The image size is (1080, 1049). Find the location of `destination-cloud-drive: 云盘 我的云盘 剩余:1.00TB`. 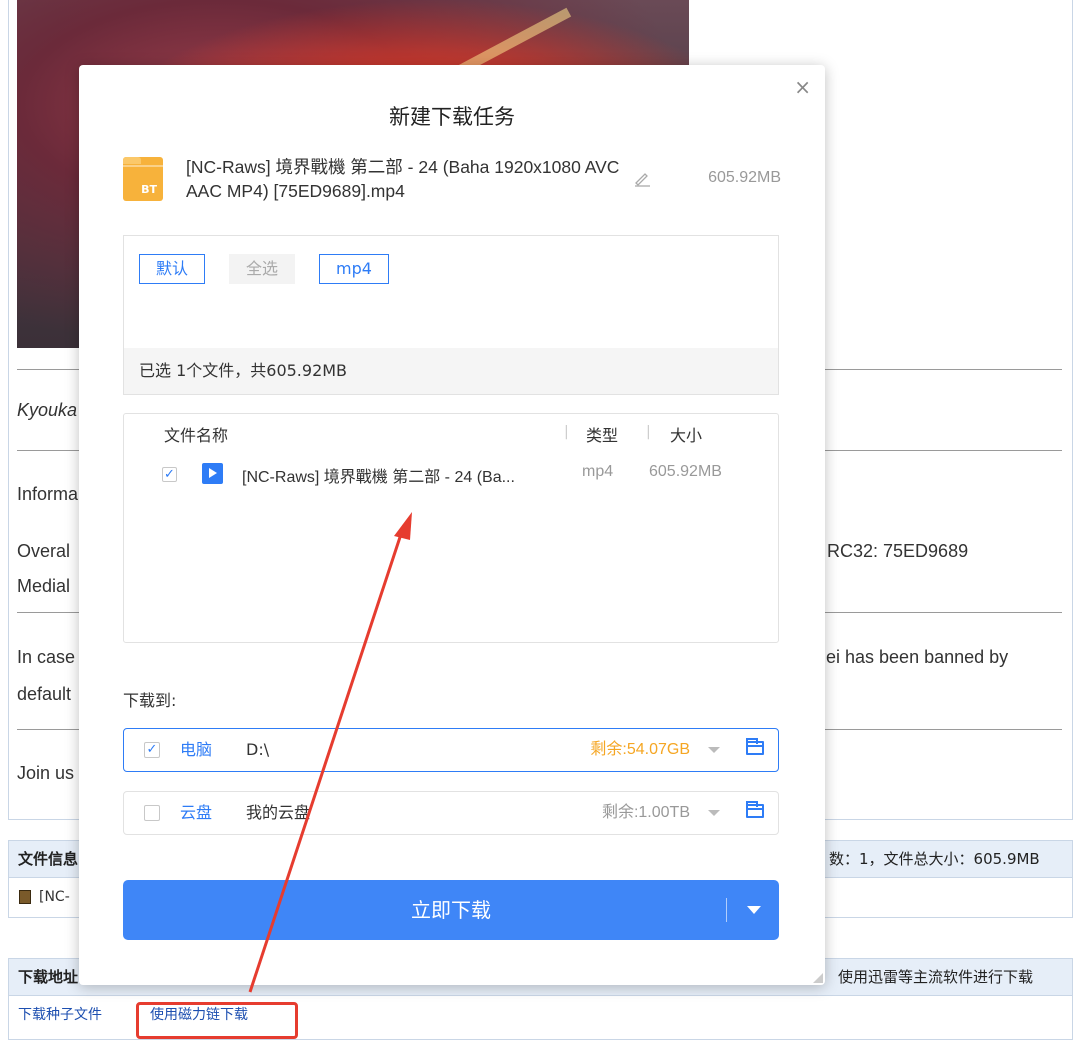

destination-cloud-drive: 云盘 我的云盘 剩余:1.00TB is located at coordinates (451, 813).